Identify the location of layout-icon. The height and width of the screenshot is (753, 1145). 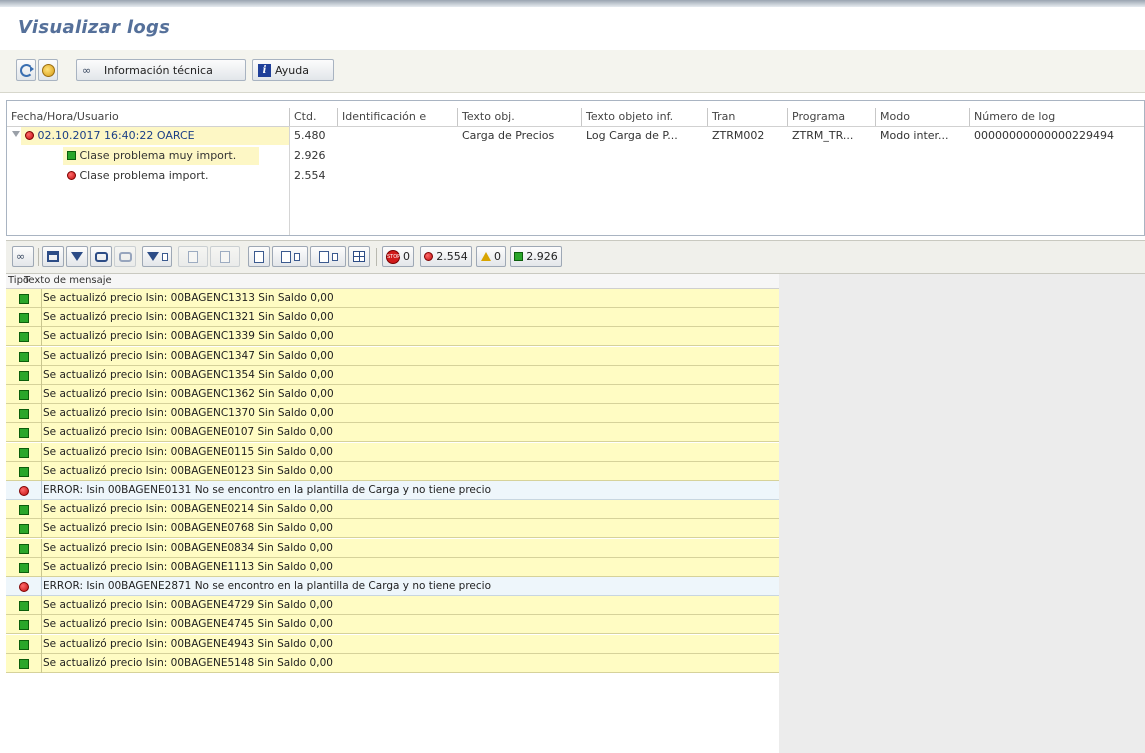
(323, 256).